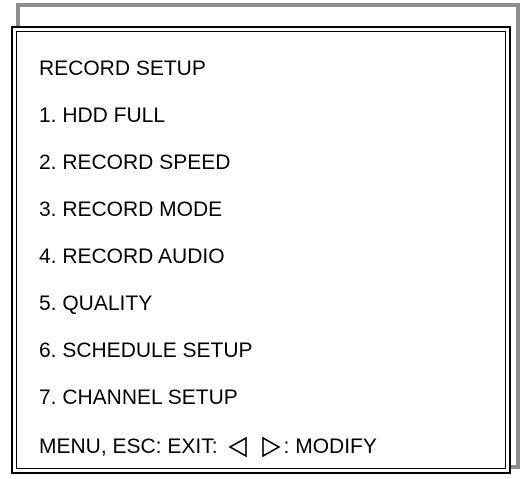 This screenshot has height=479, width=529. What do you see at coordinates (237, 447) in the screenshot?
I see `left-triangle-icon` at bounding box center [237, 447].